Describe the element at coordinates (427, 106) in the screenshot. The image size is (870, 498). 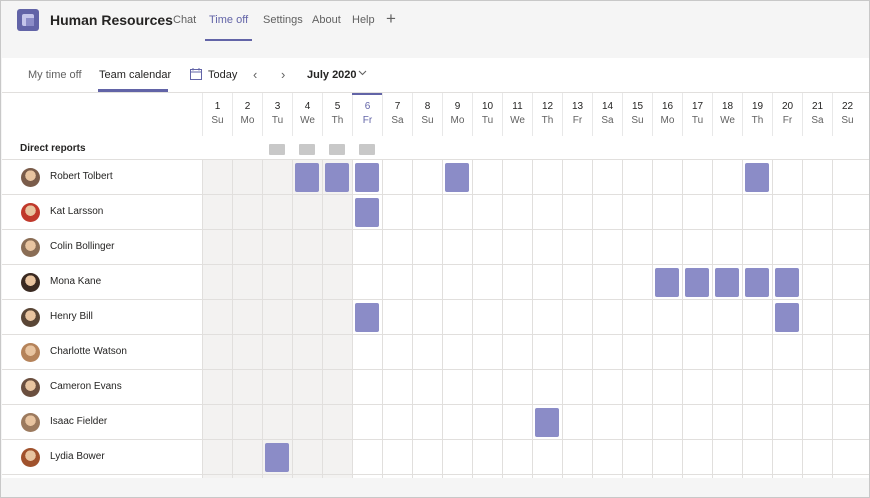
I see `day-number: 8` at that location.